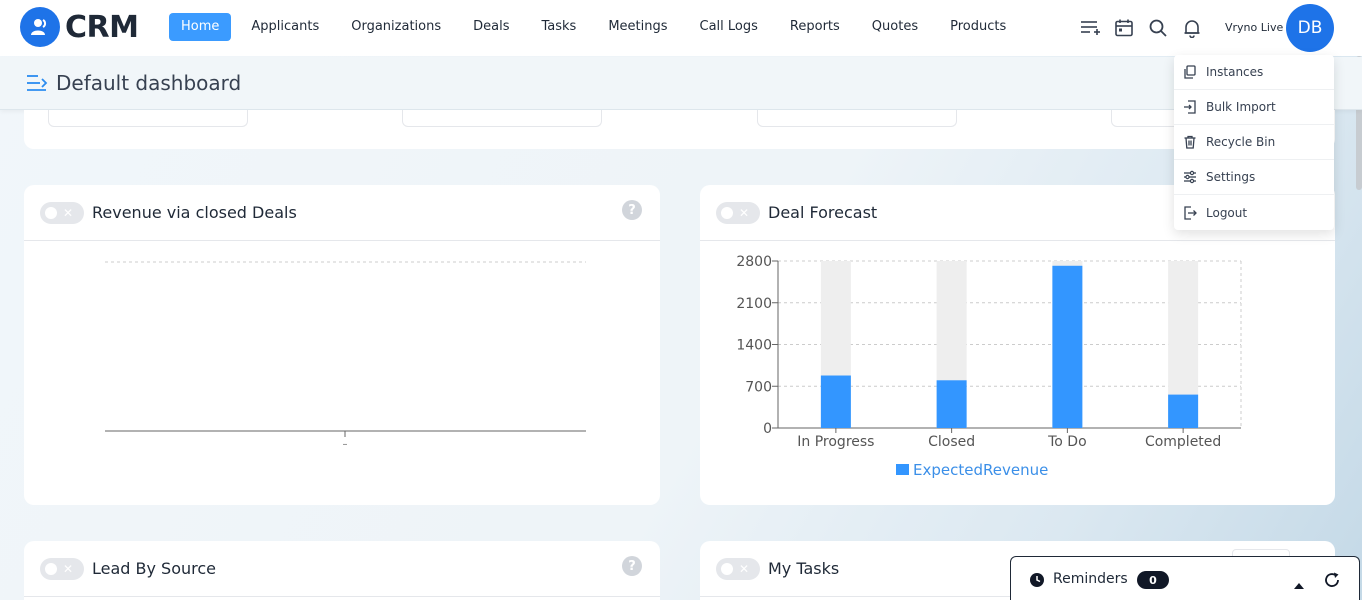 The height and width of the screenshot is (600, 1362). What do you see at coordinates (1235, 72) in the screenshot?
I see `menu-item-label: Instances` at bounding box center [1235, 72].